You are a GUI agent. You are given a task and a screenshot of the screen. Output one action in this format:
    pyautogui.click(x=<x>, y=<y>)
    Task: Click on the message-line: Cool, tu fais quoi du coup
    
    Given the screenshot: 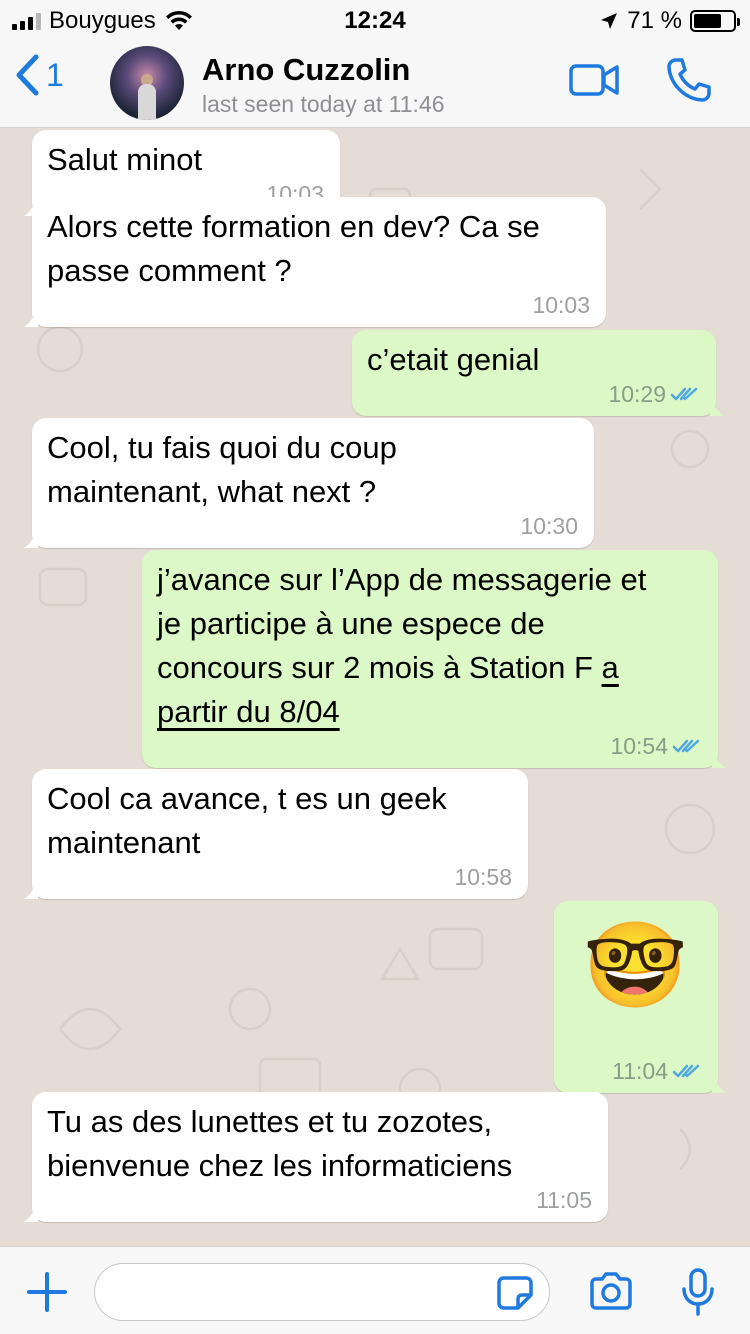 What is the action you would take?
    pyautogui.click(x=222, y=447)
    